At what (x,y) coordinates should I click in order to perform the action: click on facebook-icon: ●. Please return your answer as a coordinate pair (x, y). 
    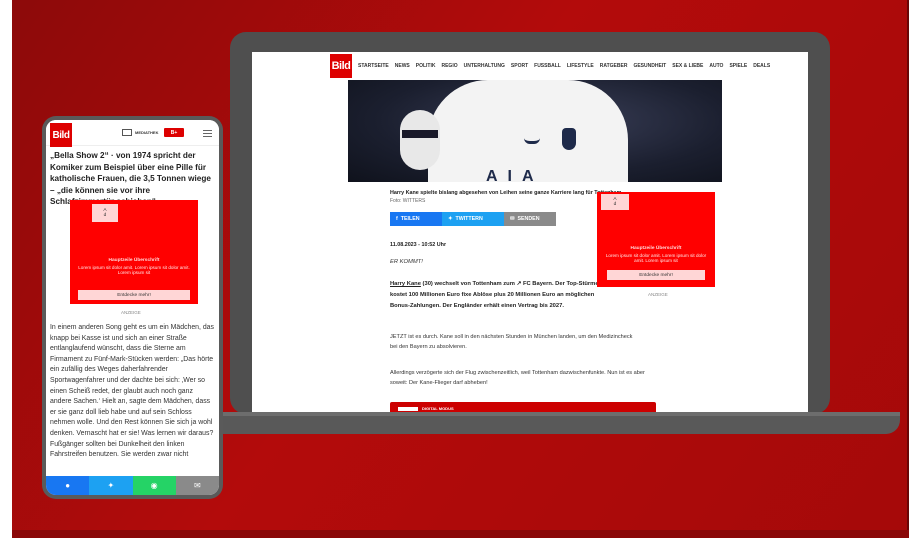
    Looking at the image, I should click on (68, 485).